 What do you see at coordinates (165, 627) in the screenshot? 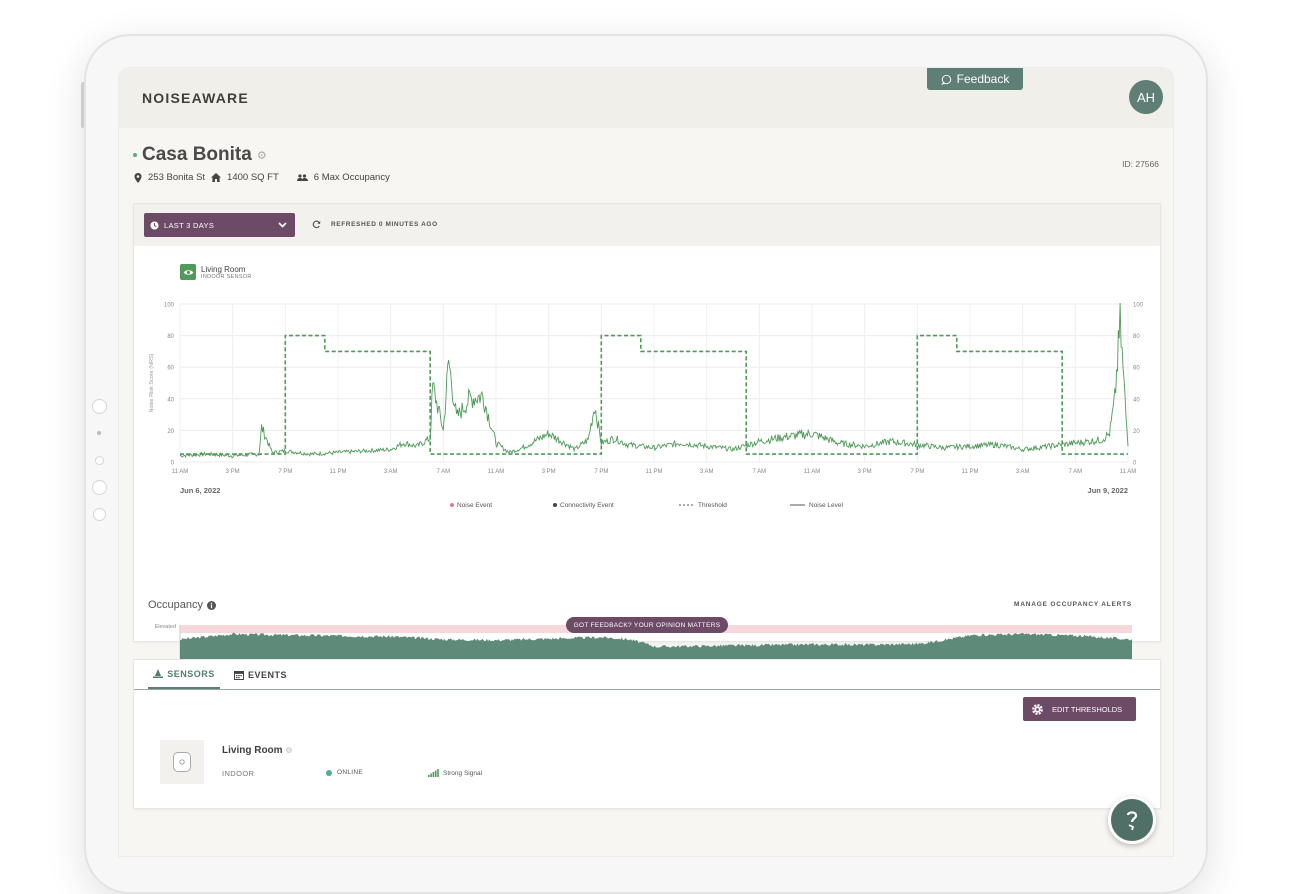
I see `y-label-elevated: Elevated` at bounding box center [165, 627].